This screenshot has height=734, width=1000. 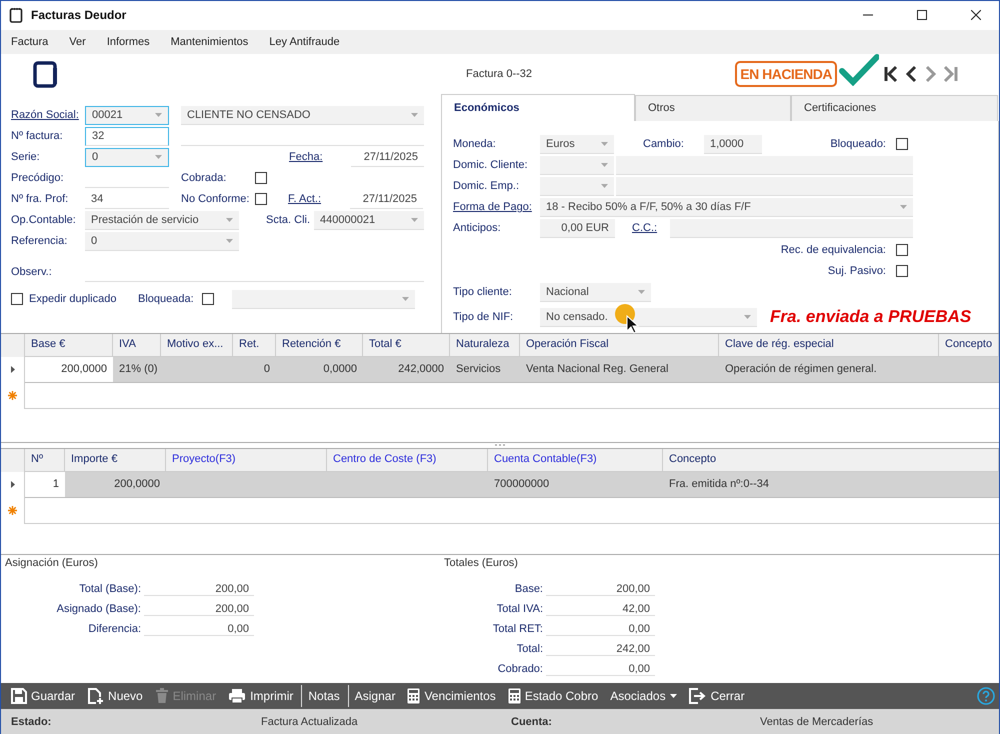 What do you see at coordinates (44, 220) in the screenshot?
I see `field-label: Op.Contable:` at bounding box center [44, 220].